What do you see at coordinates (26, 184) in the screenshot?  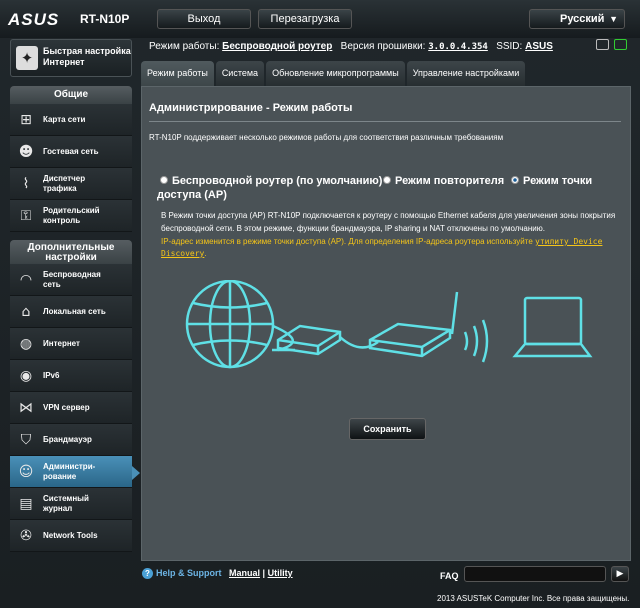 I see `traffic-icon: ⌇` at bounding box center [26, 184].